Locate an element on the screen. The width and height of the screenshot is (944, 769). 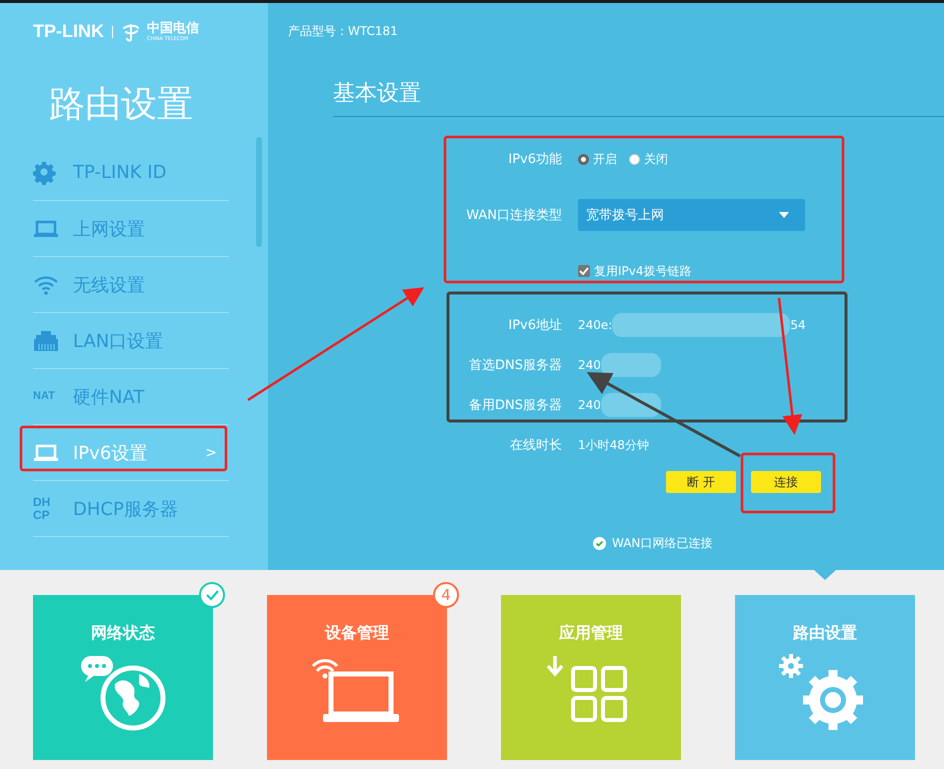
field-value: 240e: is located at coordinates (595, 325).